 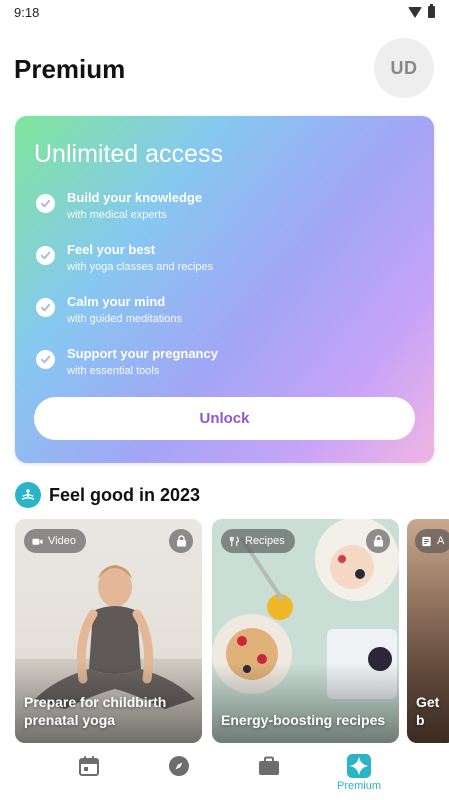 What do you see at coordinates (265, 541) in the screenshot?
I see `tag-label: Recipes` at bounding box center [265, 541].